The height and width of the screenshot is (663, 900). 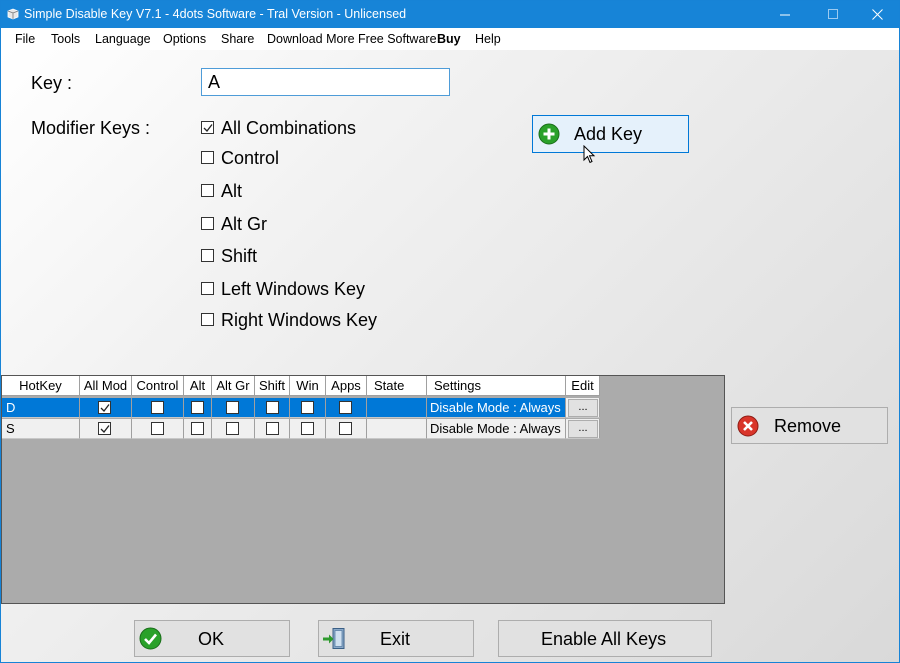 I want to click on close-button, so click(x=876, y=14).